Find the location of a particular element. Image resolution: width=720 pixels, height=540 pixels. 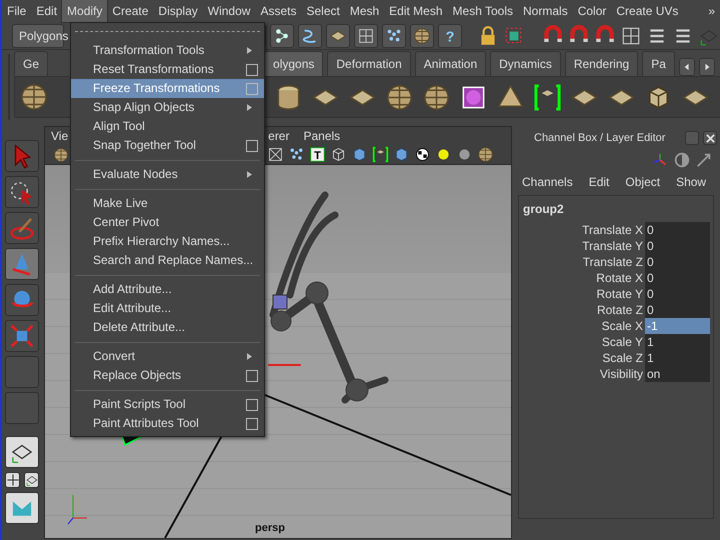

menu-item: Create is located at coordinates (130, 11).